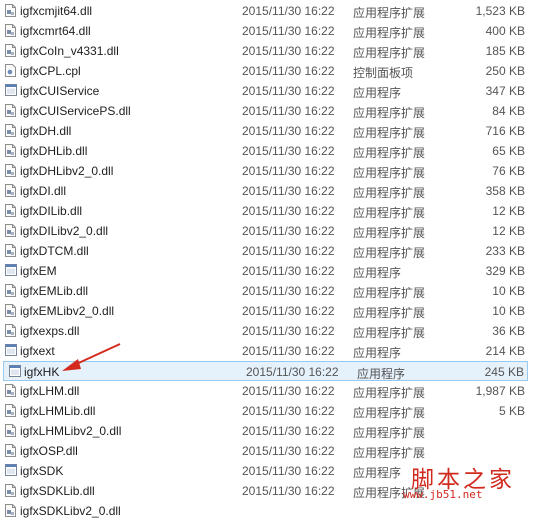 This screenshot has width=533, height=521. I want to click on file-row: igfxDILib.dll 2015/11/30 16:22 应用程序扩展 12 KB, so click(264, 211).